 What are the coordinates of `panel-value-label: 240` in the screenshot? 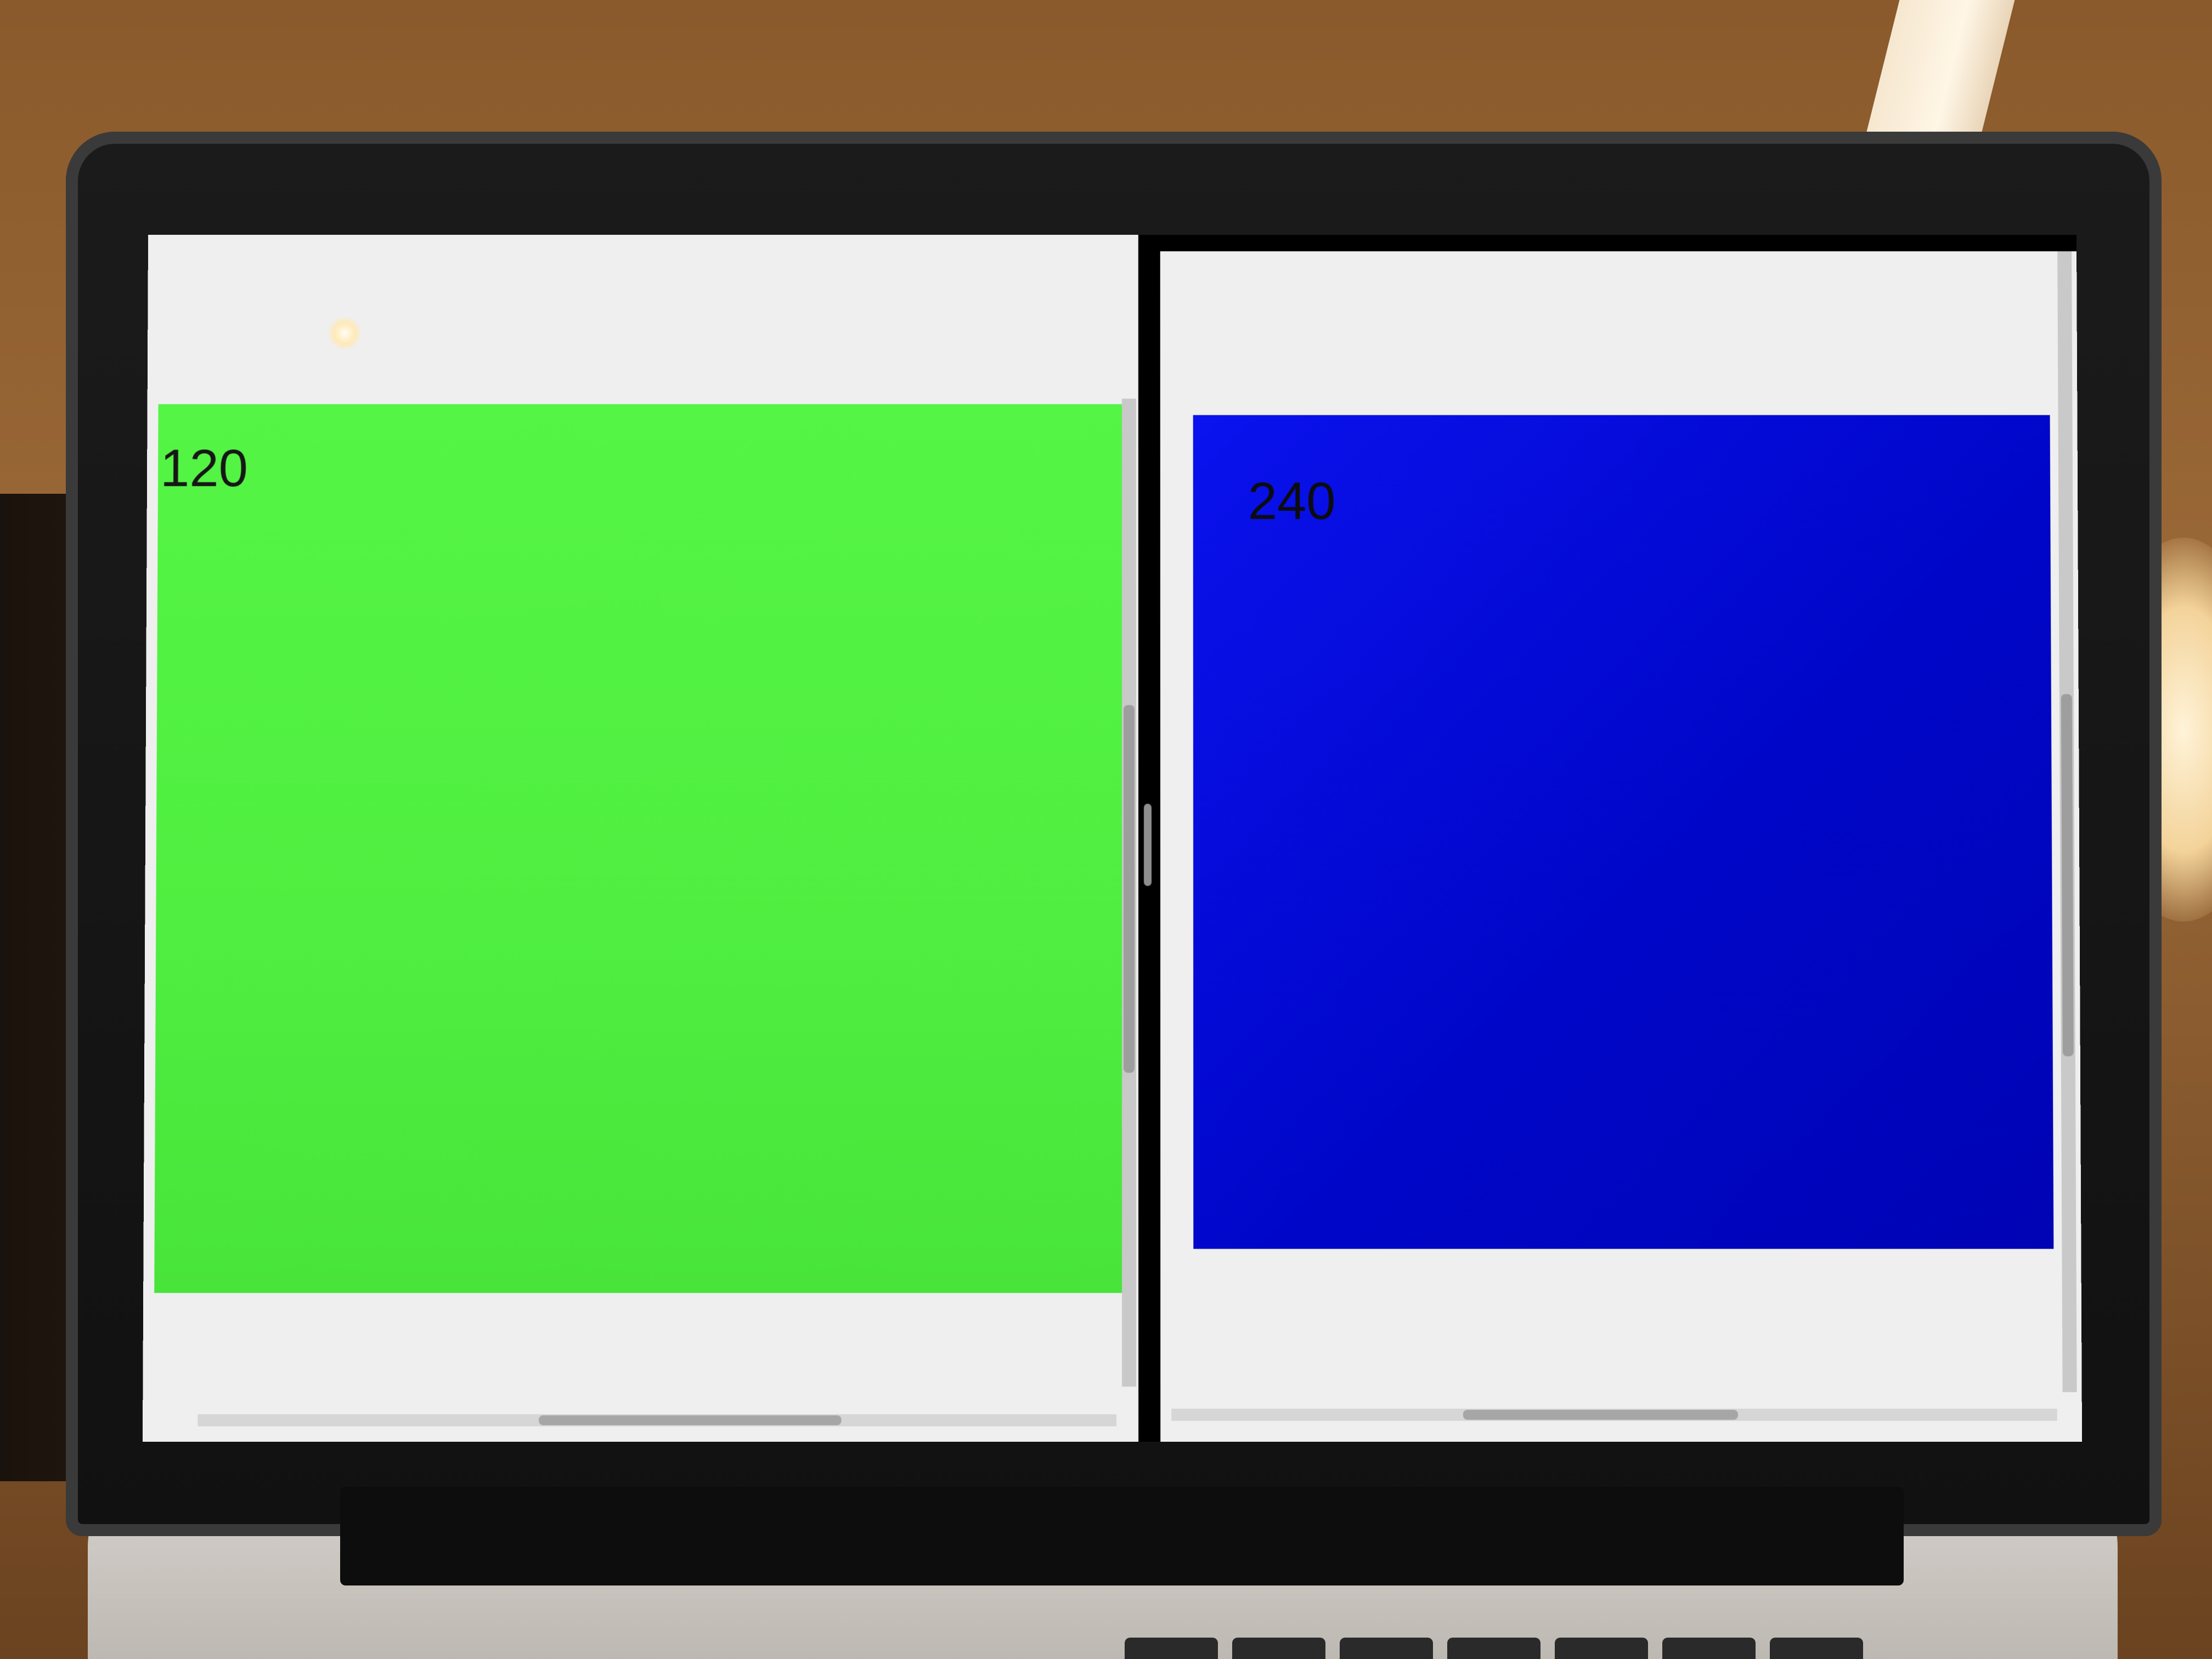 It's located at (1292, 502).